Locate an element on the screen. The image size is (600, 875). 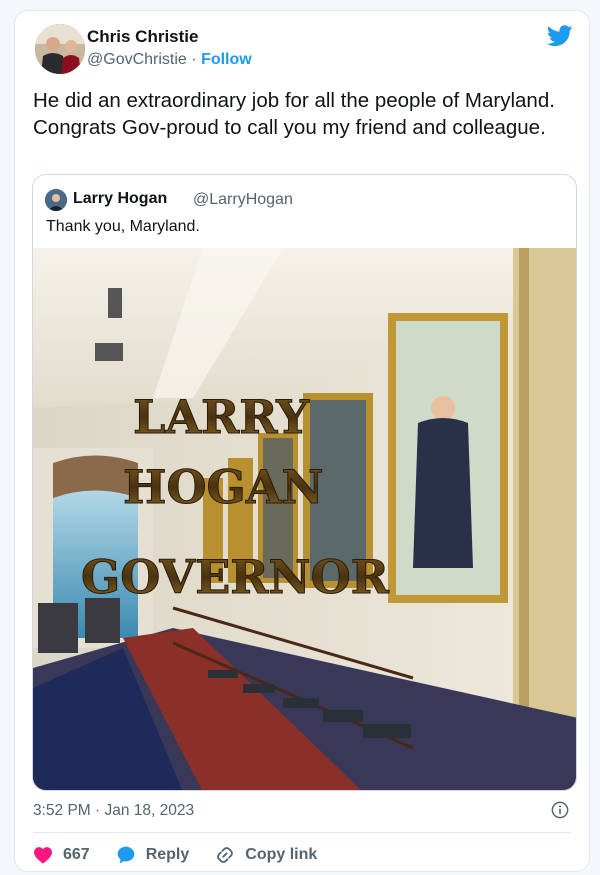
author-name: Chris Christie is located at coordinates (142, 37).